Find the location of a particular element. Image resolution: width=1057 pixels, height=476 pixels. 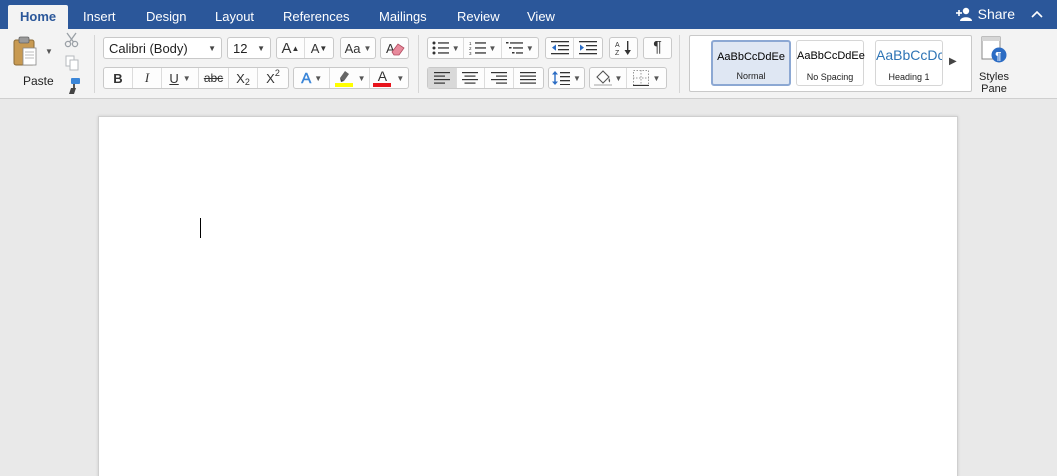

style-heading-1: AaBbCcDc Heading 1 is located at coordinates (909, 63).